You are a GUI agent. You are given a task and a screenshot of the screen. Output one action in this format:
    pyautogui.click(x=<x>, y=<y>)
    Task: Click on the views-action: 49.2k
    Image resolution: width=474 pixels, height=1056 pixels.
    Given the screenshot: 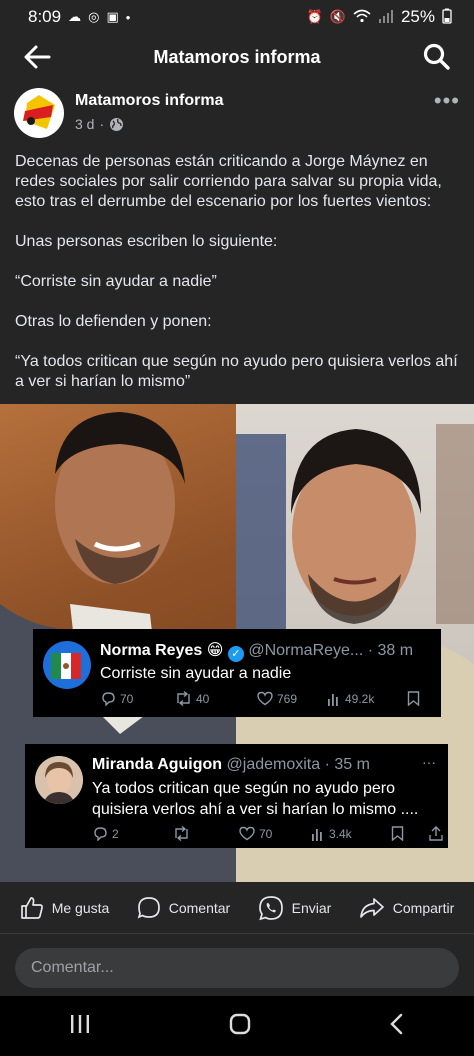 What is the action you would take?
    pyautogui.click(x=367, y=699)
    